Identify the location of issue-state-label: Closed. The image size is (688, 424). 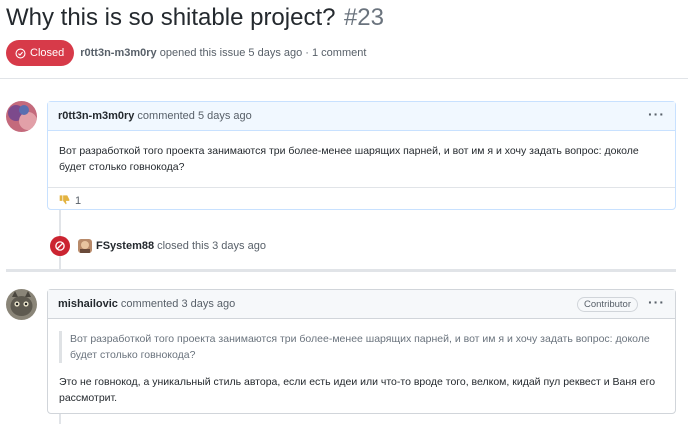
(47, 53).